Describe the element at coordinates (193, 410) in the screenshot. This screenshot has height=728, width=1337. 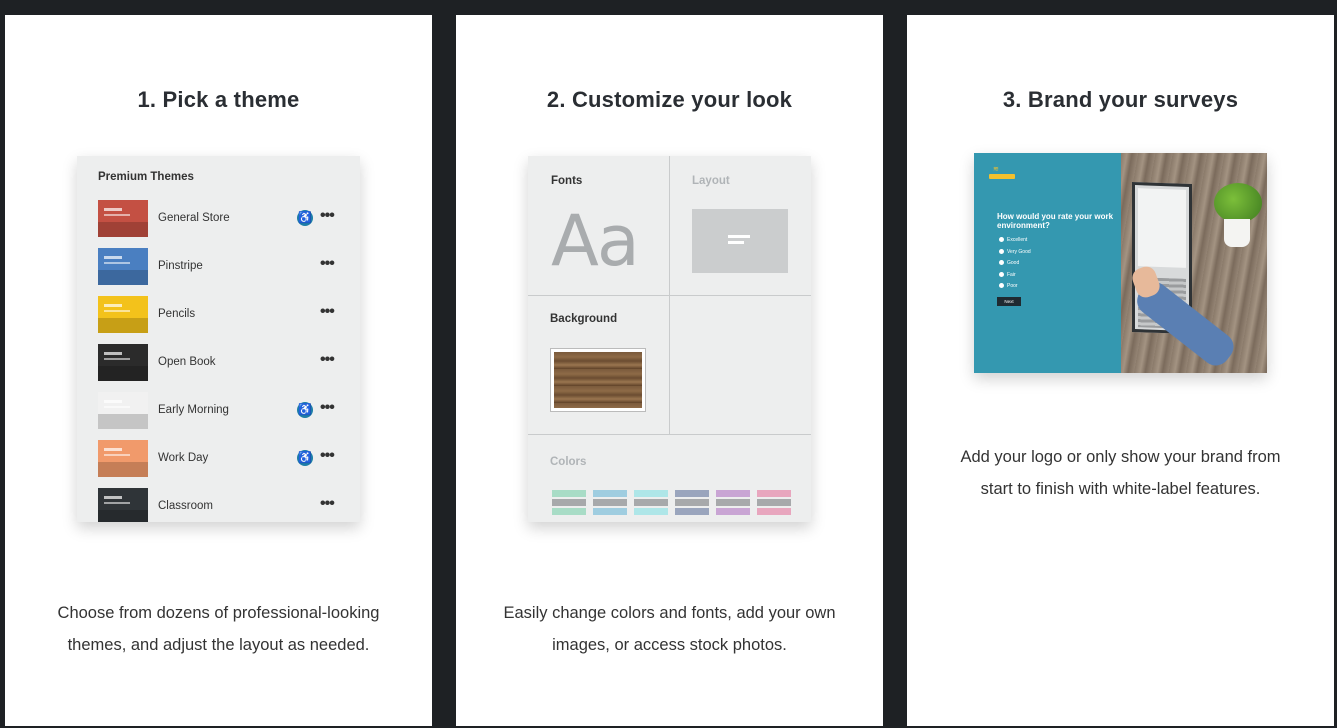
I see `theme-name: Early Morning` at that location.